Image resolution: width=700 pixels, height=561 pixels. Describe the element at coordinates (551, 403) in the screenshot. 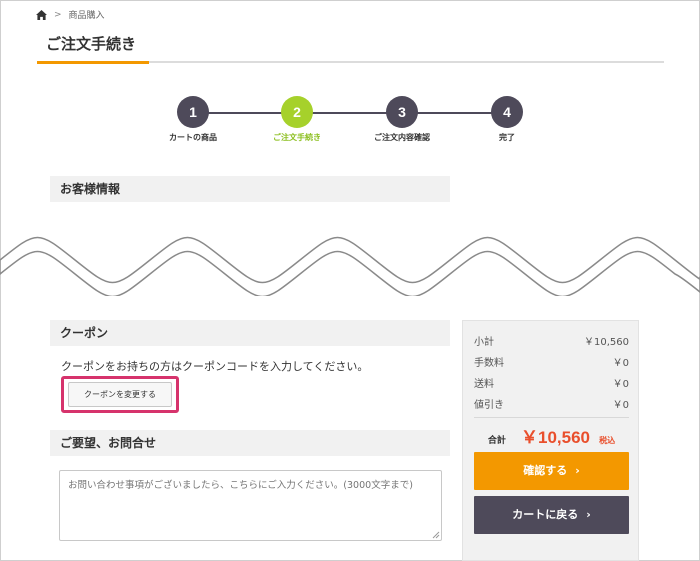

I see `summary-row-discount: 値引き ￥0` at that location.